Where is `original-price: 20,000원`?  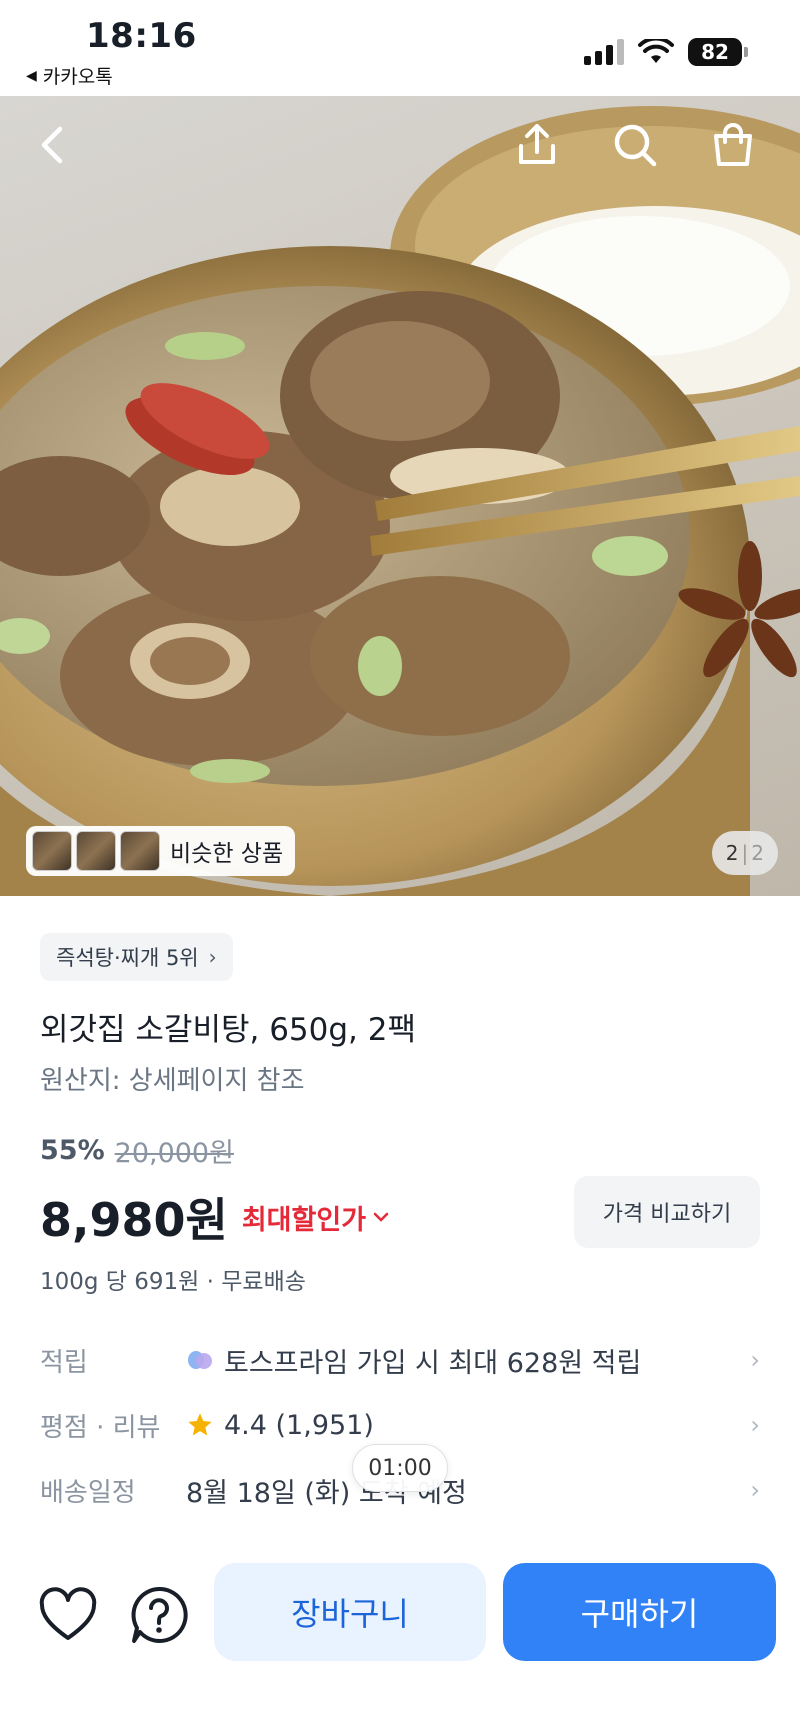
original-price: 20,000원 is located at coordinates (174, 1153).